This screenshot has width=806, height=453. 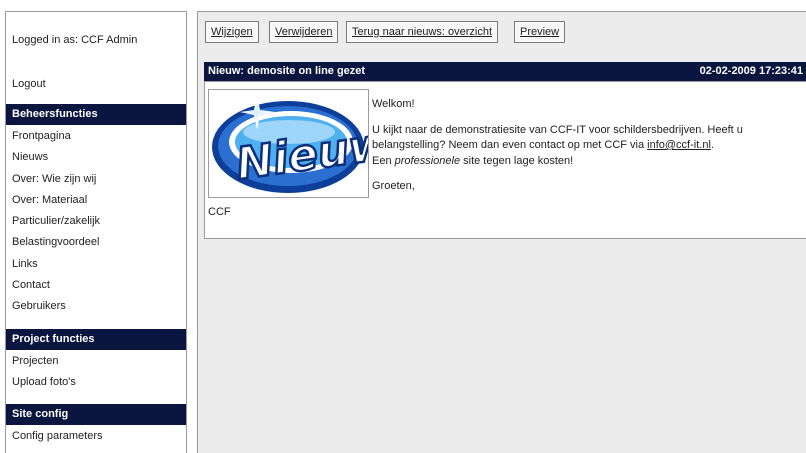 What do you see at coordinates (383, 160) in the screenshot?
I see `news-line3-start: Een` at bounding box center [383, 160].